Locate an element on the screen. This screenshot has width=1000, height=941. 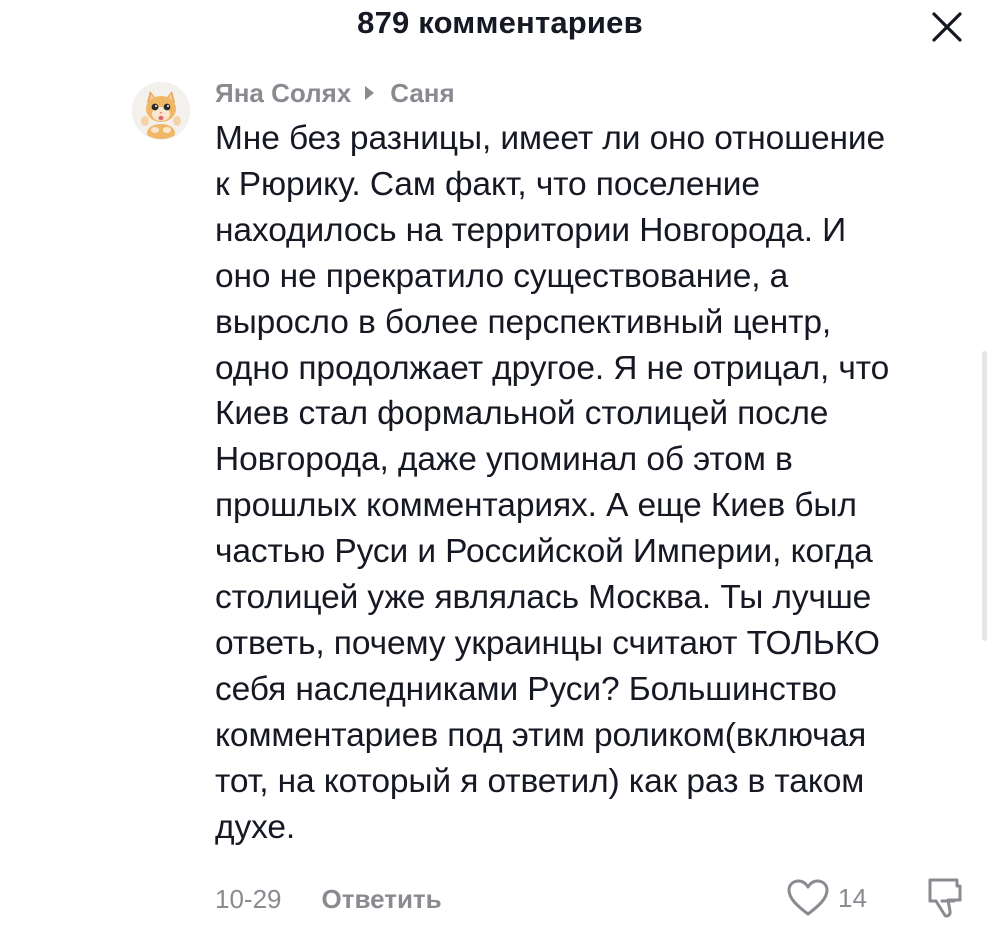
cat-avatar-icon is located at coordinates (161, 111).